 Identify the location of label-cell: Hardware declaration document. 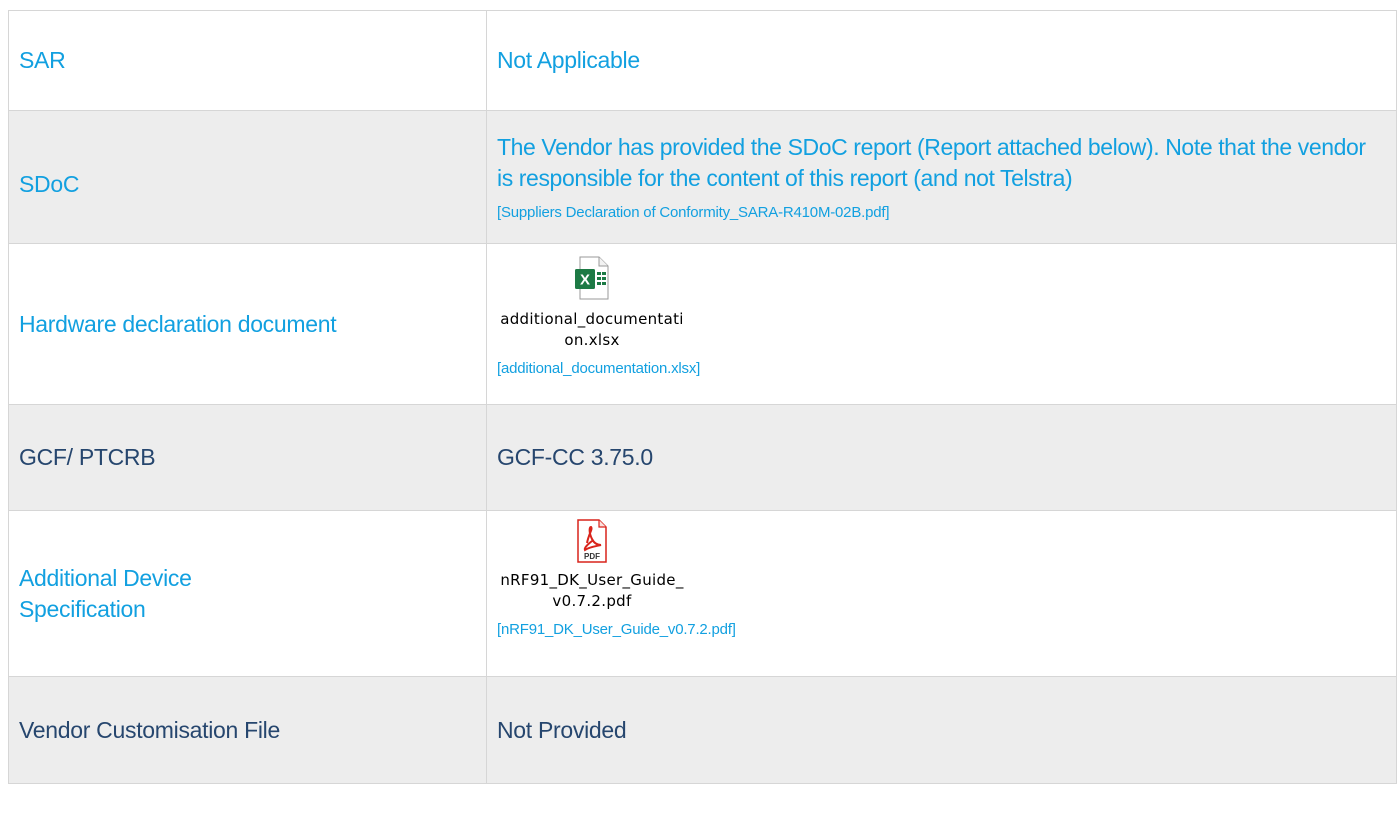
(247, 324).